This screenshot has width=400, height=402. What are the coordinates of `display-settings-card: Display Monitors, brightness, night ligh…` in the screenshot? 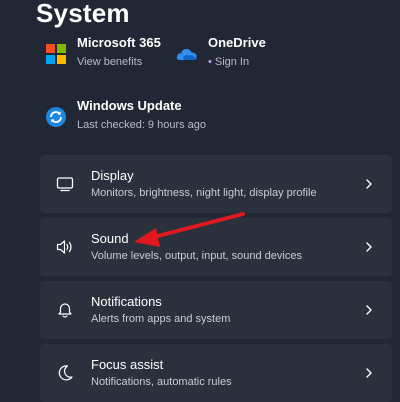 It's located at (216, 184).